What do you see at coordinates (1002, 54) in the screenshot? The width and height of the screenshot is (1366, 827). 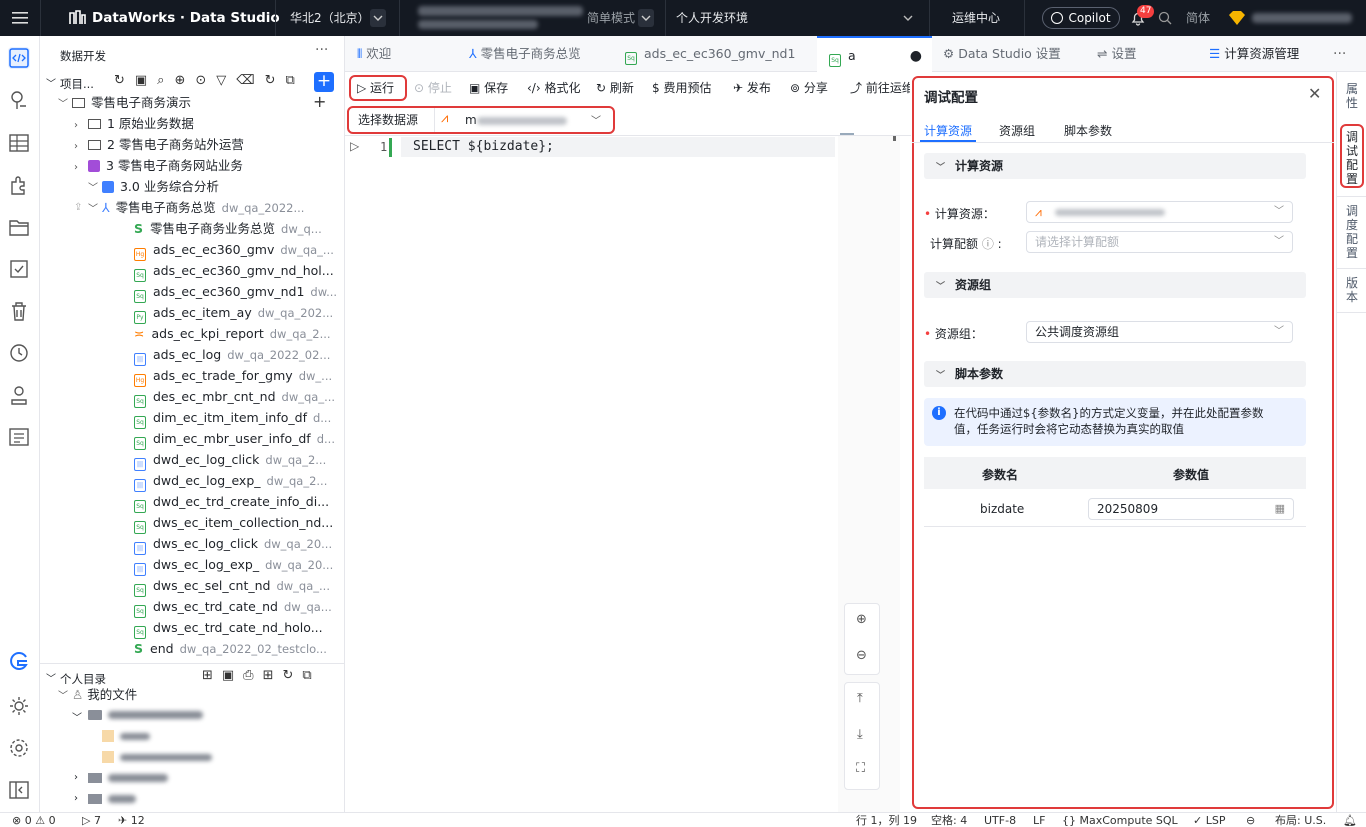 I see `tab-studio-settings: ⚙ Data Studio 设置` at bounding box center [1002, 54].